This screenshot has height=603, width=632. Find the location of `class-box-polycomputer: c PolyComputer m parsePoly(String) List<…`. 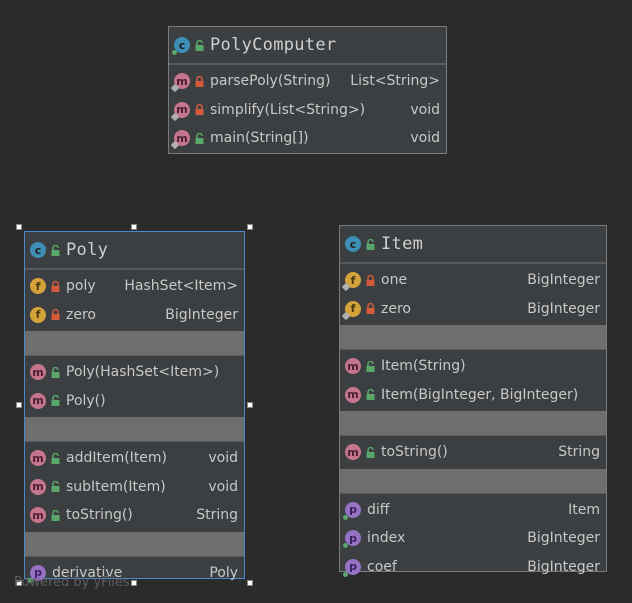

class-box-polycomputer: c PolyComputer m parsePoly(String) List<… is located at coordinates (307, 90).